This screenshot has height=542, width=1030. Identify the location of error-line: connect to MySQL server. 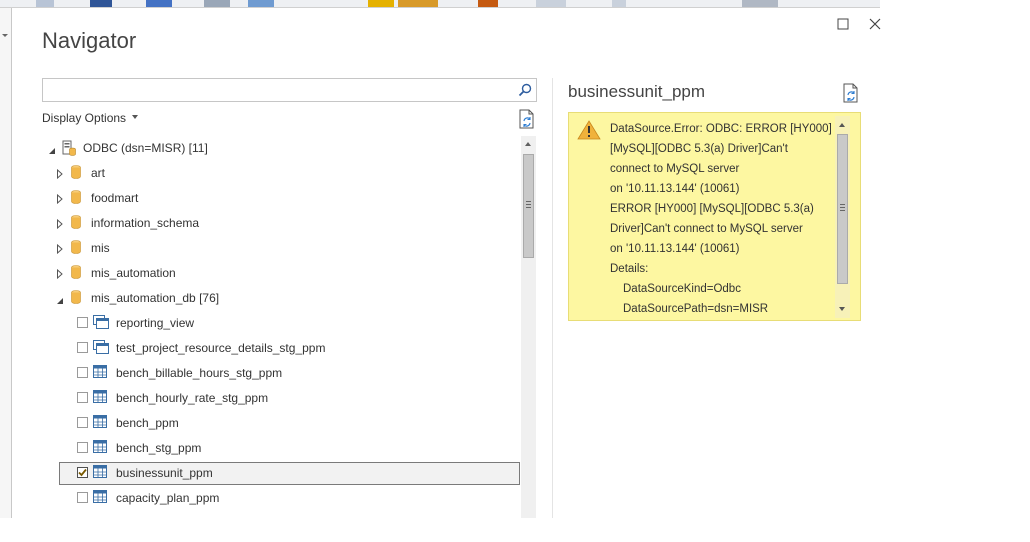
(675, 169).